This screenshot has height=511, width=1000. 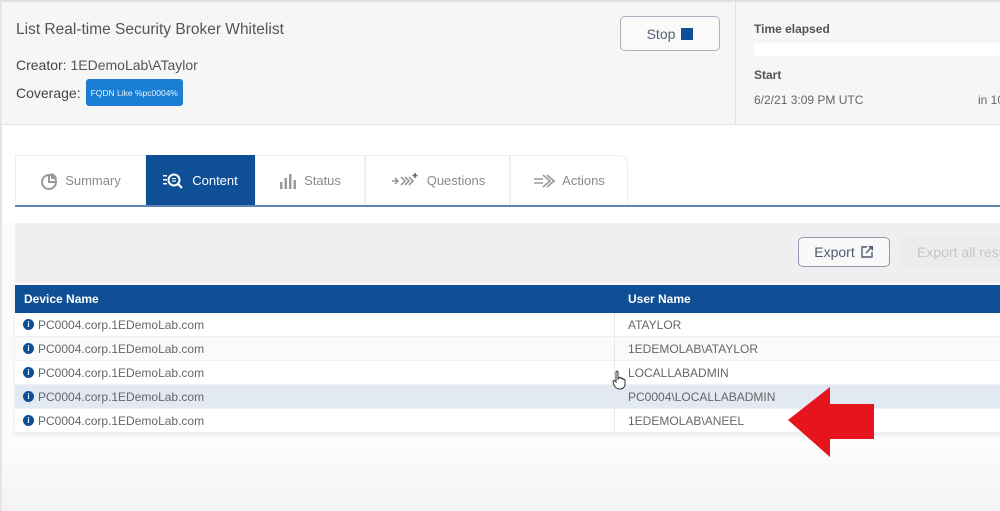 I want to click on table-row: i PC0004.corp.1EDemoLab.com LOCALLABADMIN, so click(x=507, y=373).